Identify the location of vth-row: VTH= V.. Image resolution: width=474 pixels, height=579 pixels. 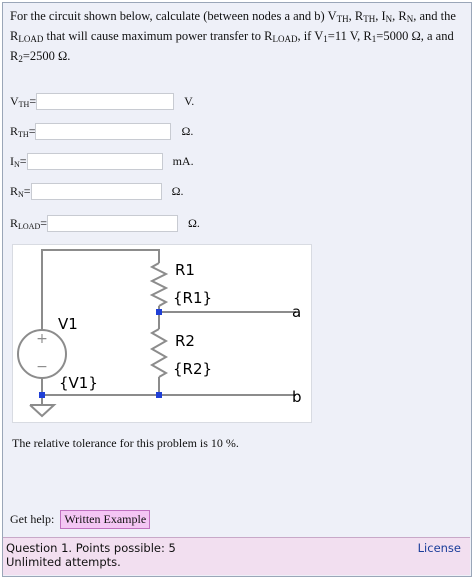
(102, 101).